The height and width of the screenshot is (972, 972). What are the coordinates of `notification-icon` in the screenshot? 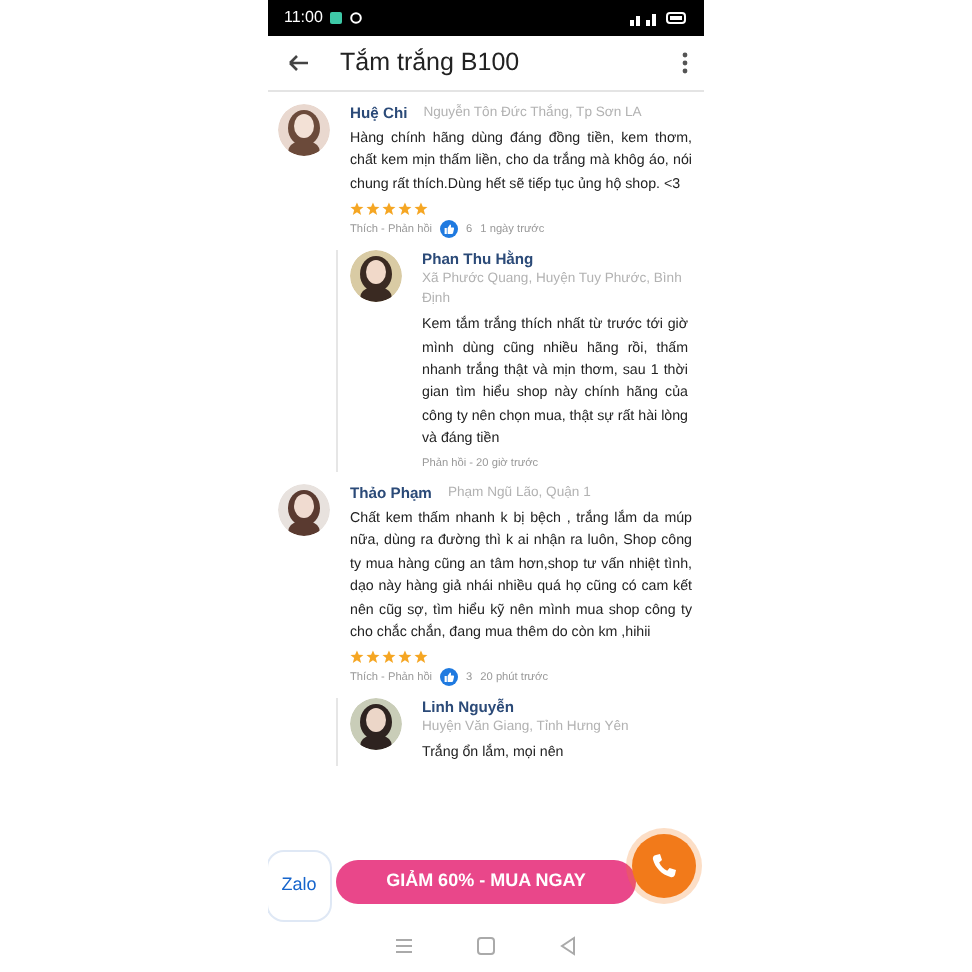 It's located at (356, 18).